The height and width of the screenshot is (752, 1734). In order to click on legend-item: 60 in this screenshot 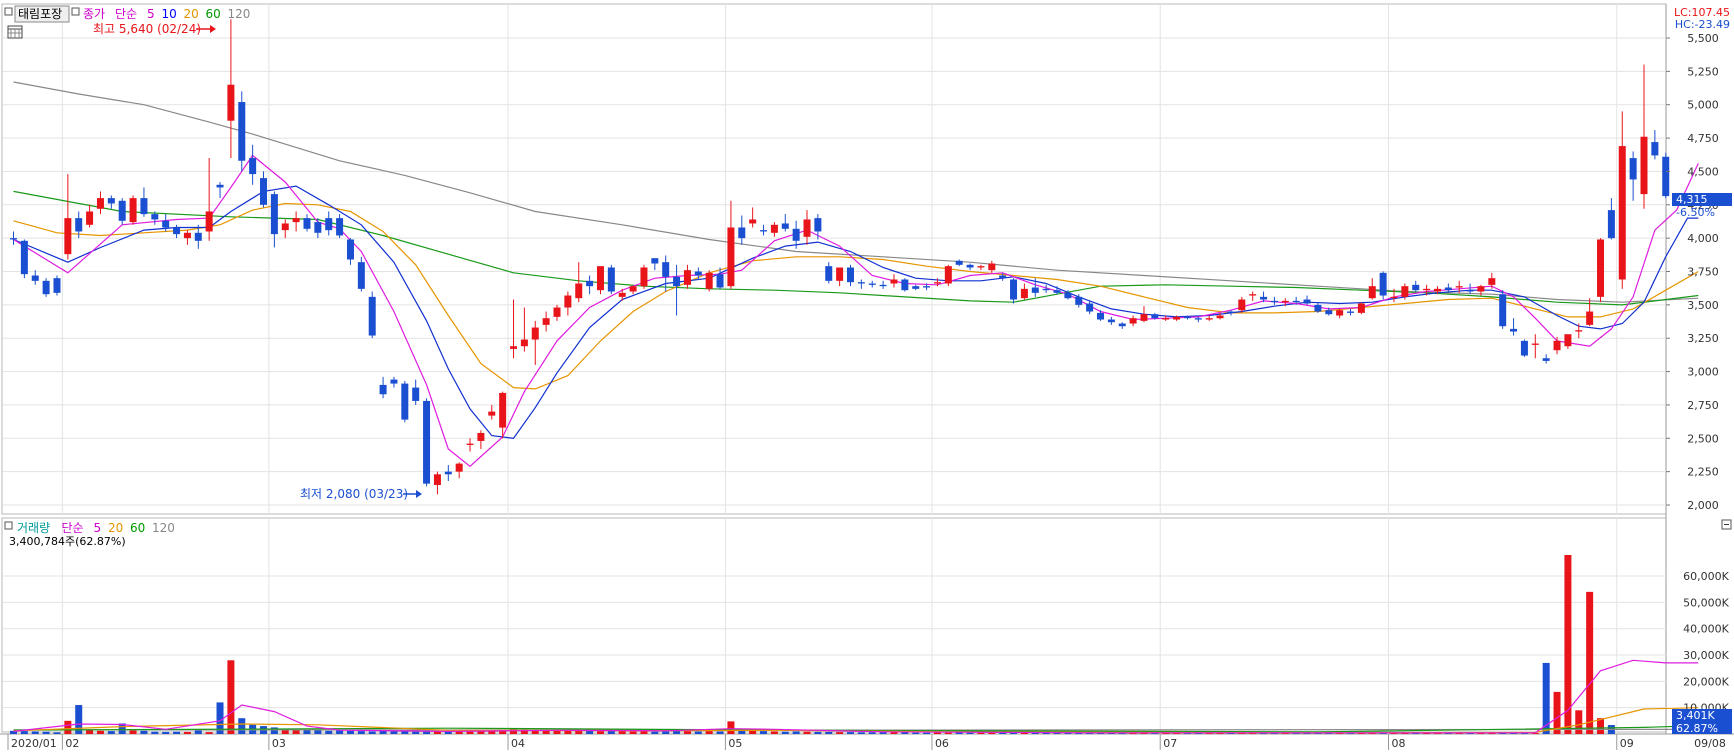, I will do `click(137, 528)`.